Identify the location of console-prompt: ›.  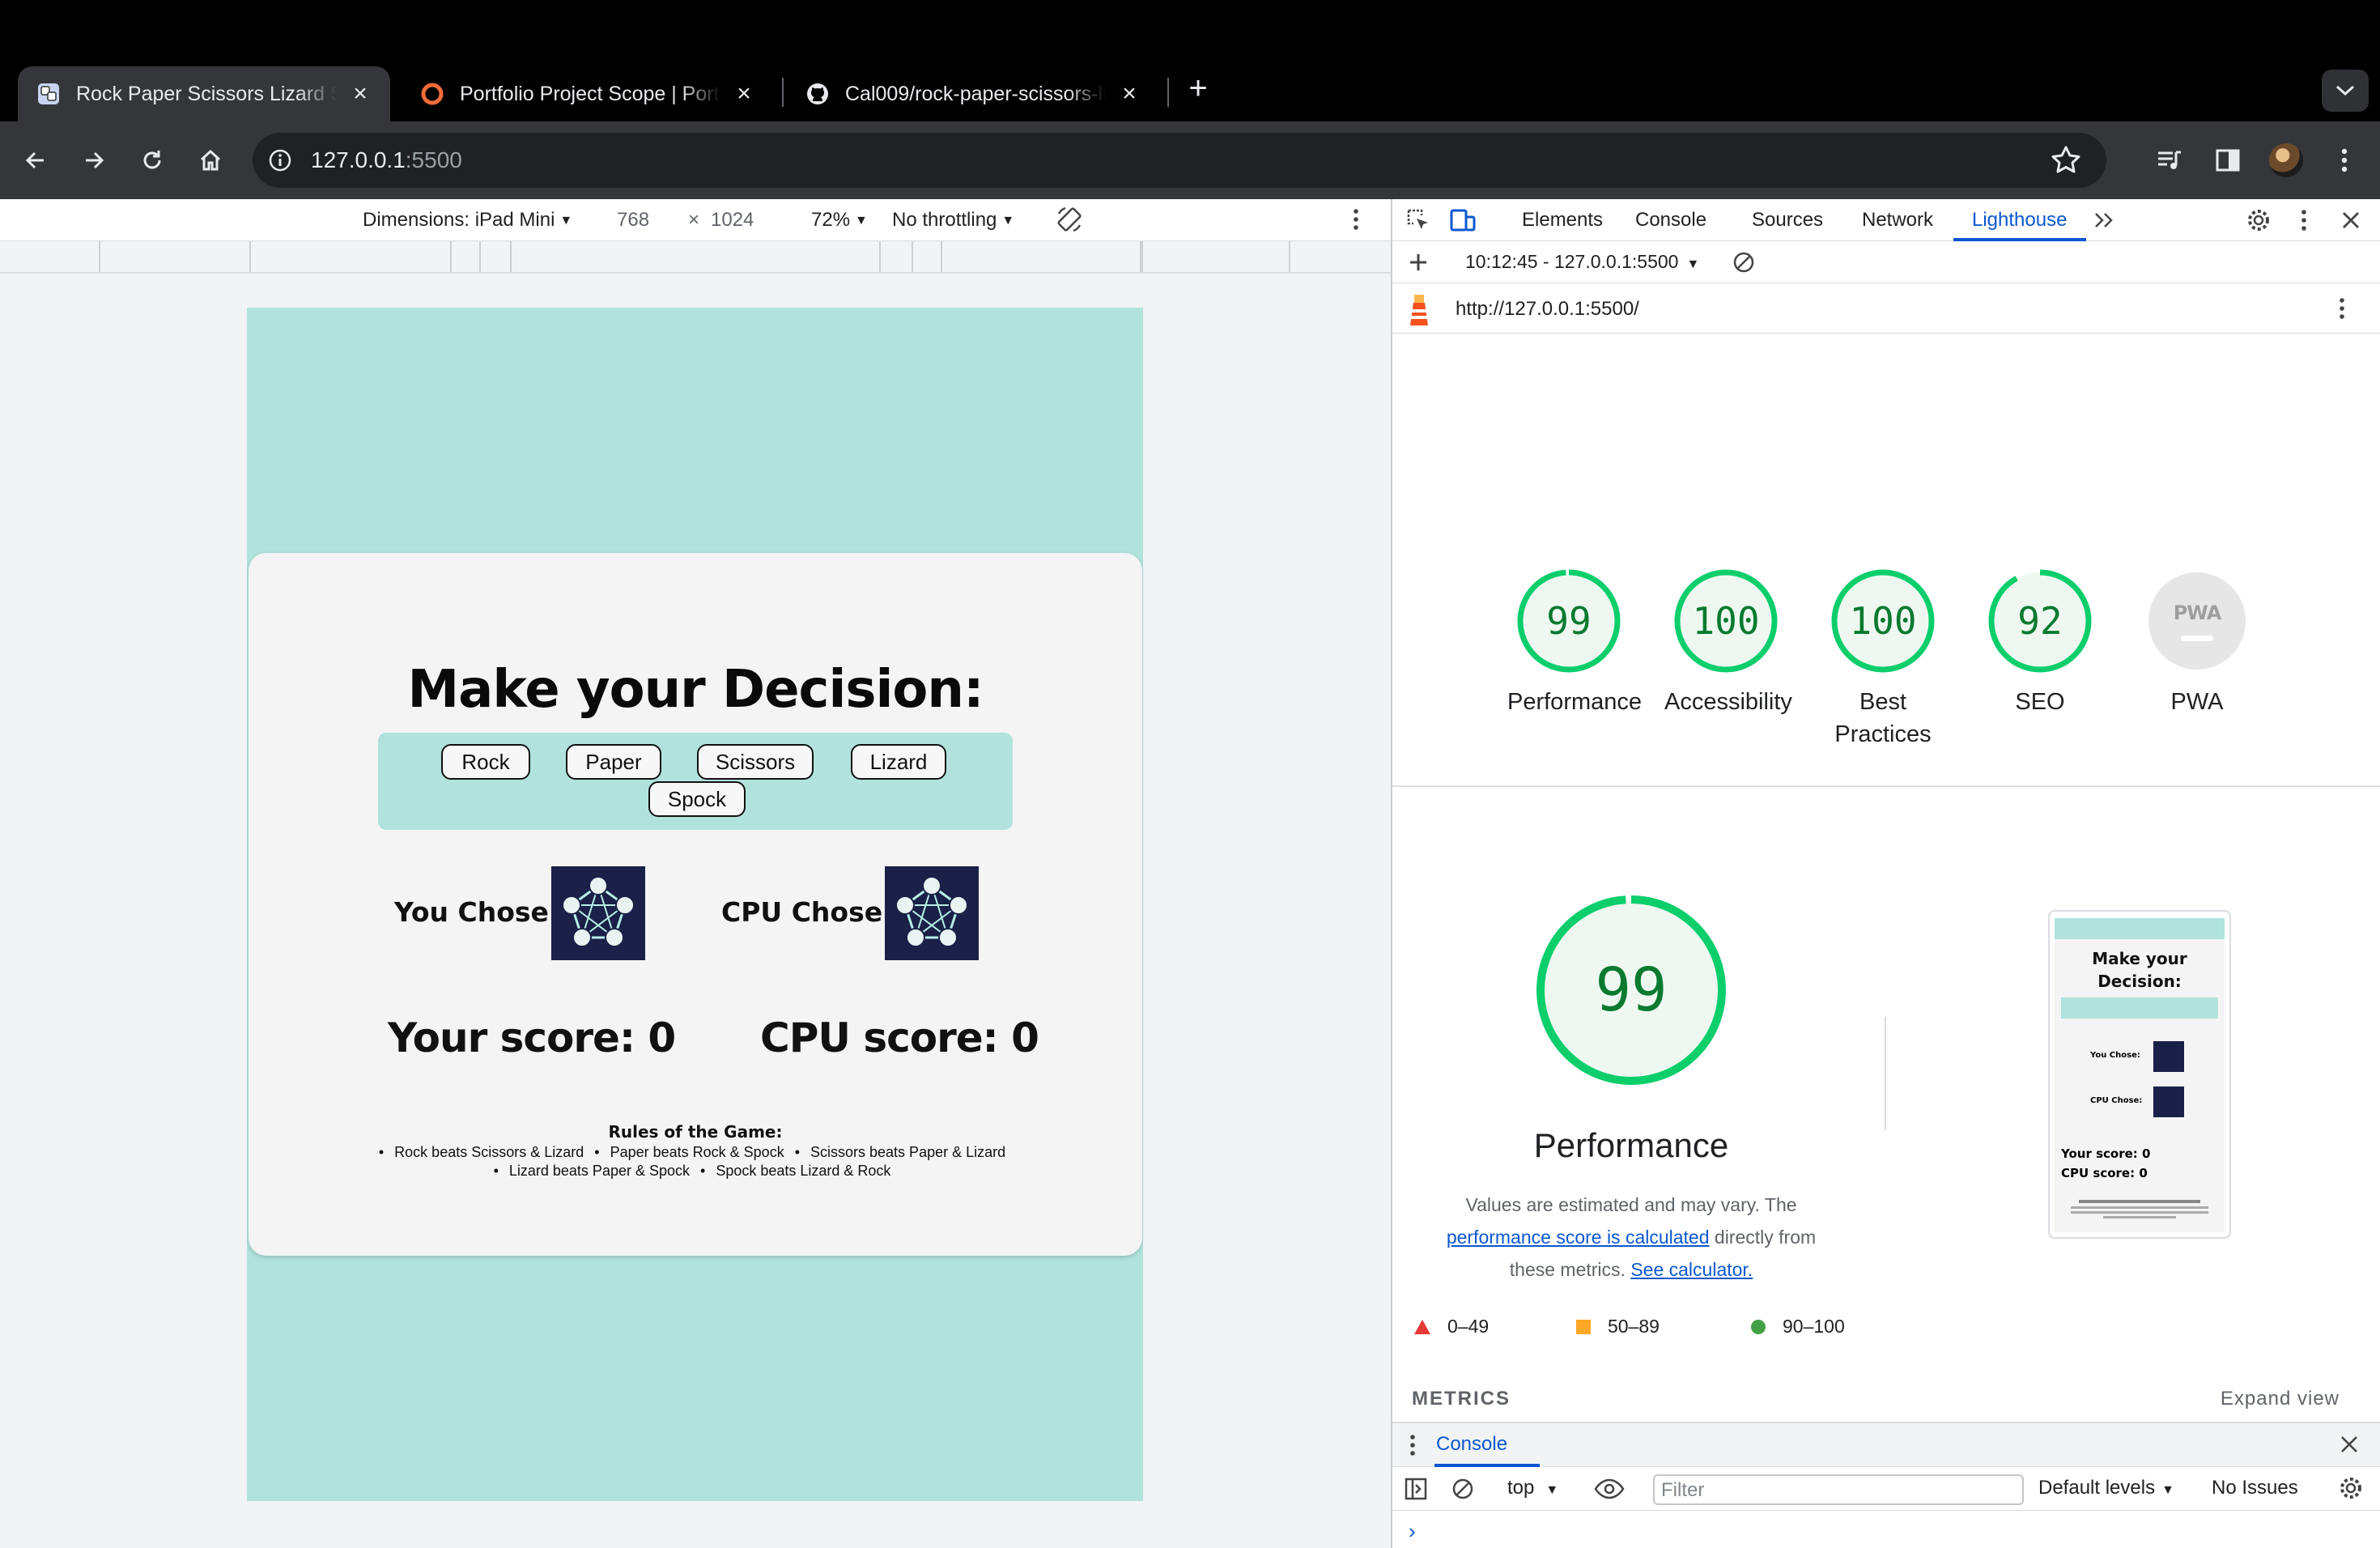
(1413, 1532).